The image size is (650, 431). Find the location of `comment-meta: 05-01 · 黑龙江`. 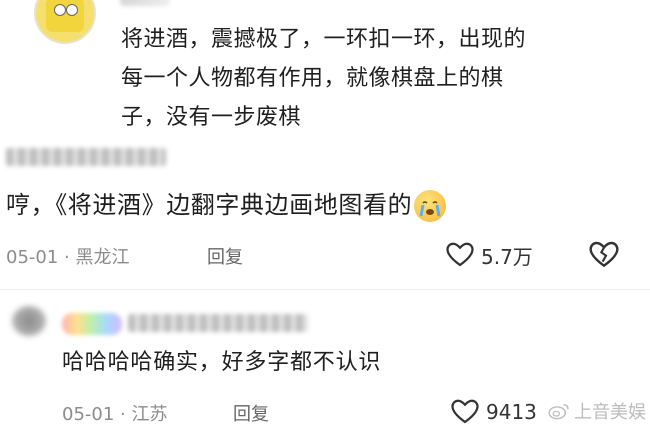

comment-meta: 05-01 · 黑龙江 is located at coordinates (67, 256).